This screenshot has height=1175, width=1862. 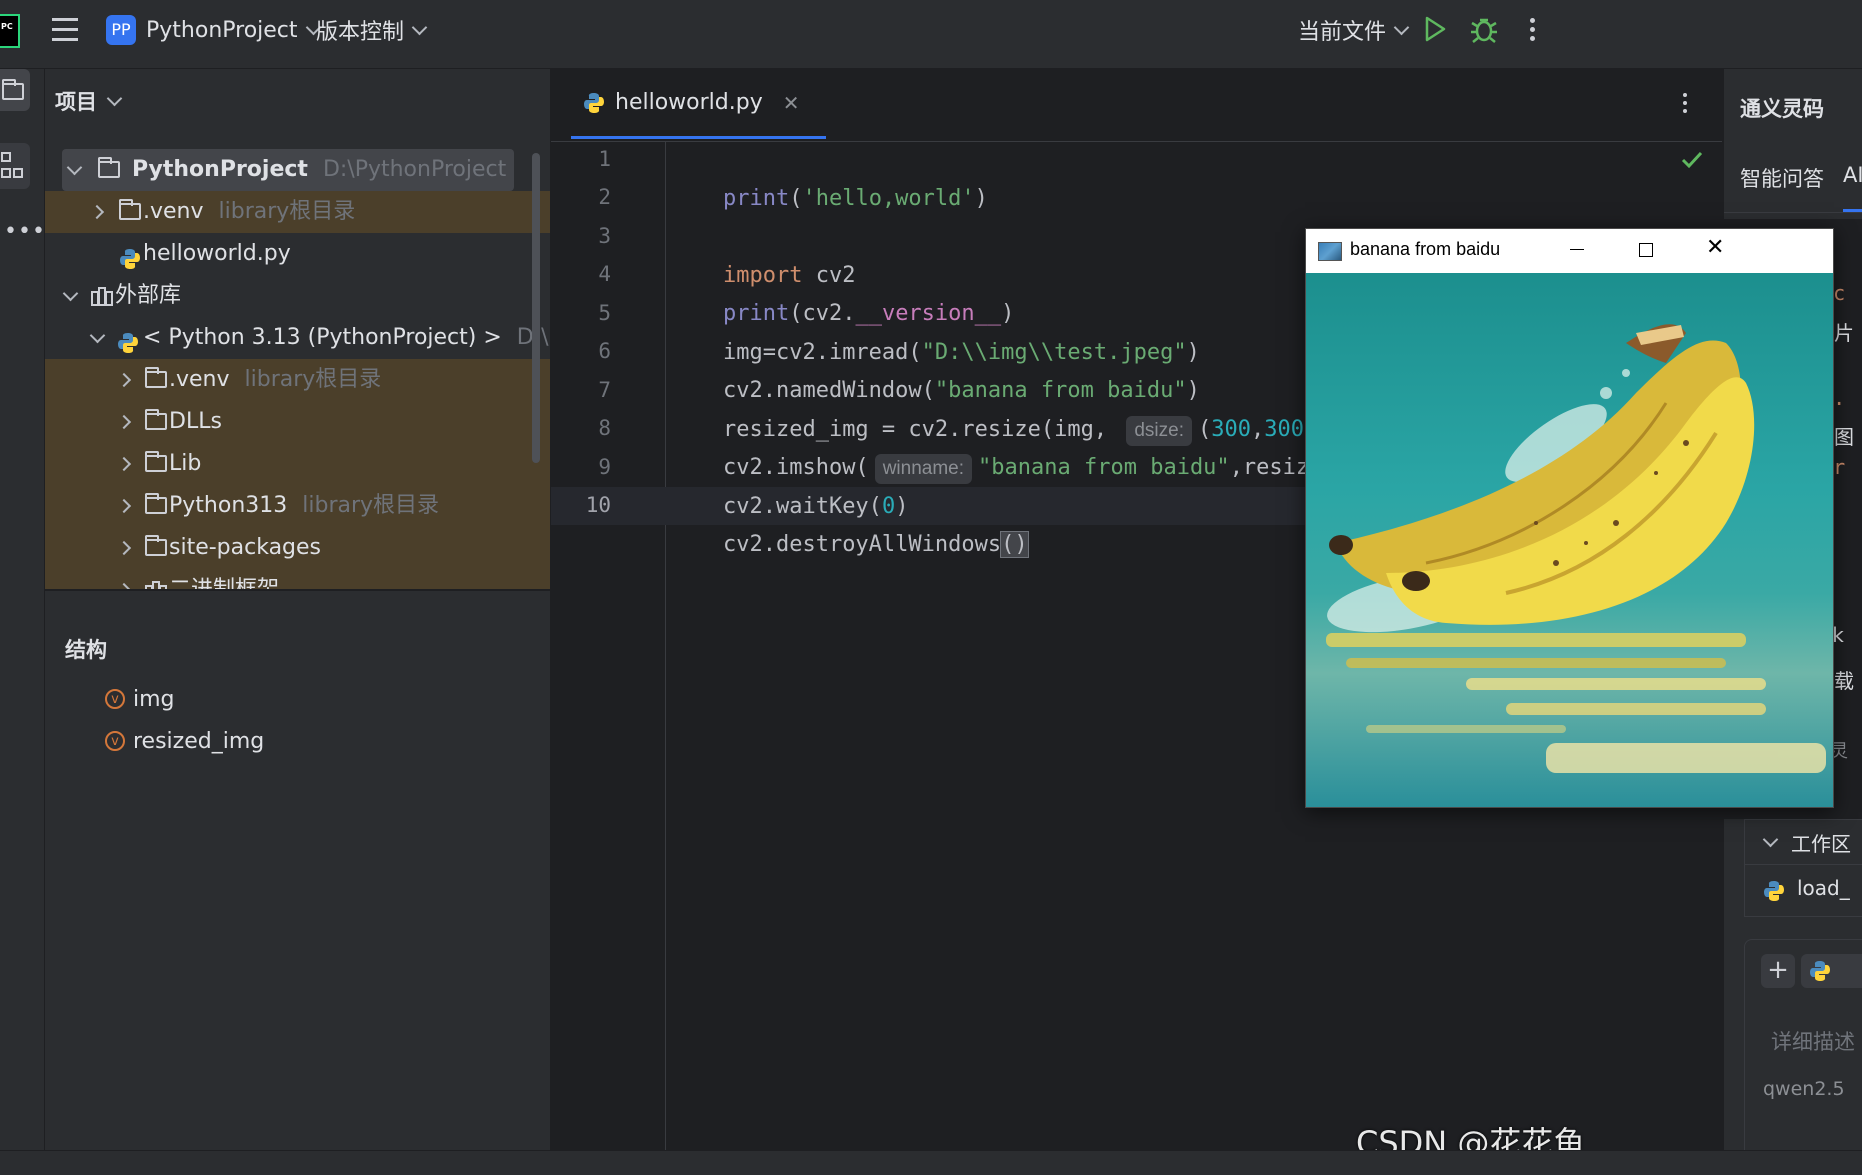 I want to click on code-line-6: cv2.namedWindow("banana from baidu"), so click(x=935, y=368).